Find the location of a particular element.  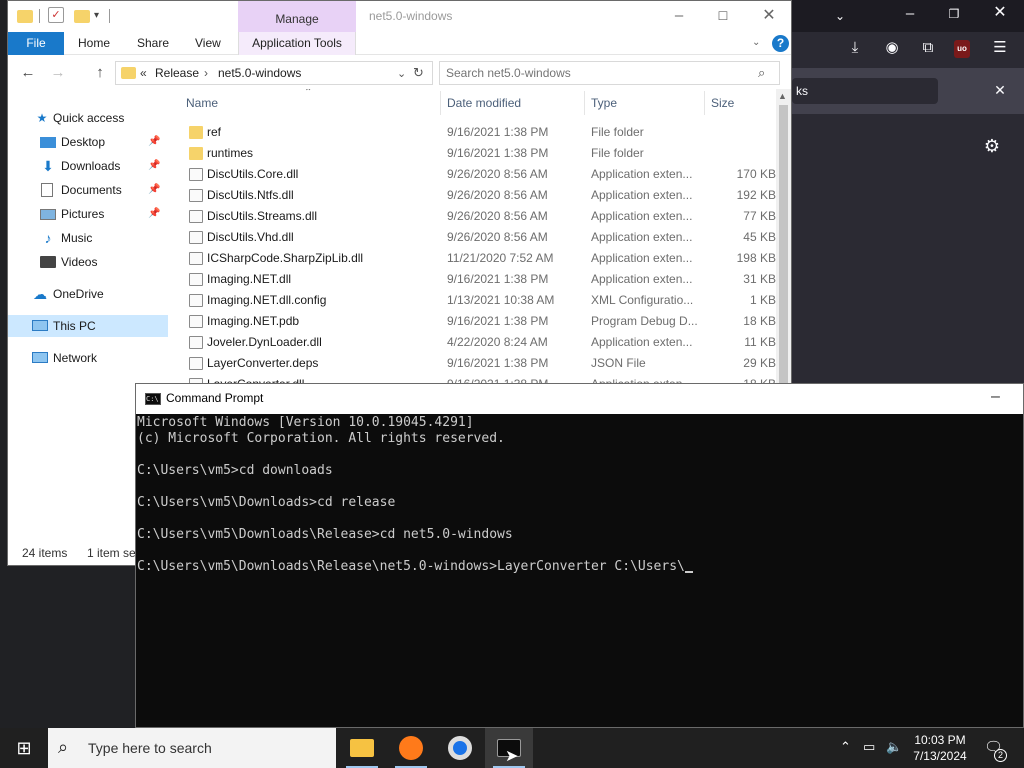

scroll-up-icon: ▲ is located at coordinates (782, 96).